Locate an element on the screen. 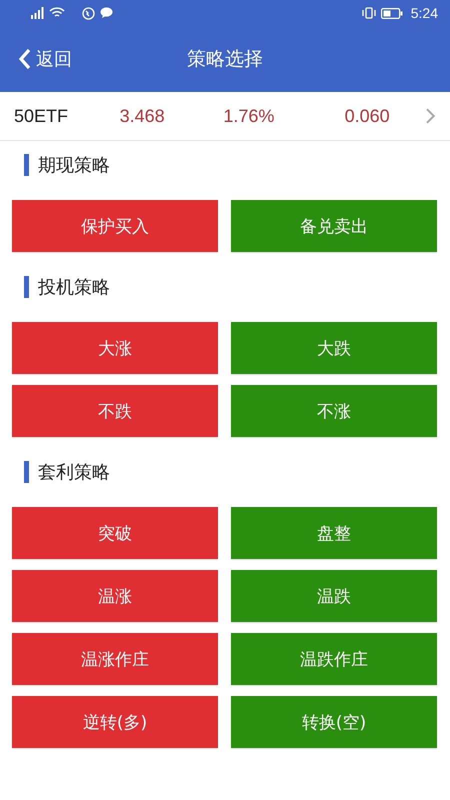  quote-price: 3.468 is located at coordinates (143, 116).